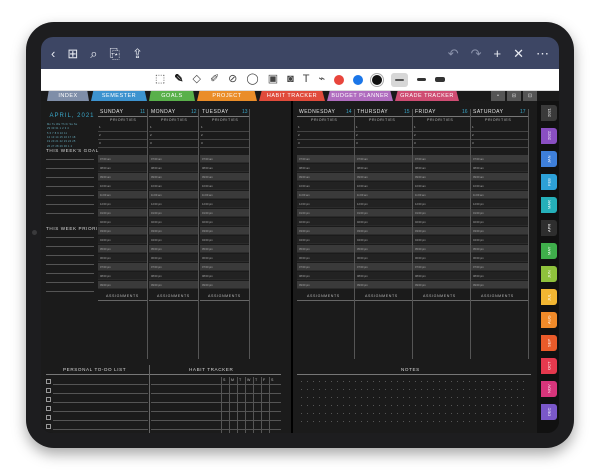  Describe the element at coordinates (196, 79) in the screenshot. I see `eraser-icon: ◇` at that location.